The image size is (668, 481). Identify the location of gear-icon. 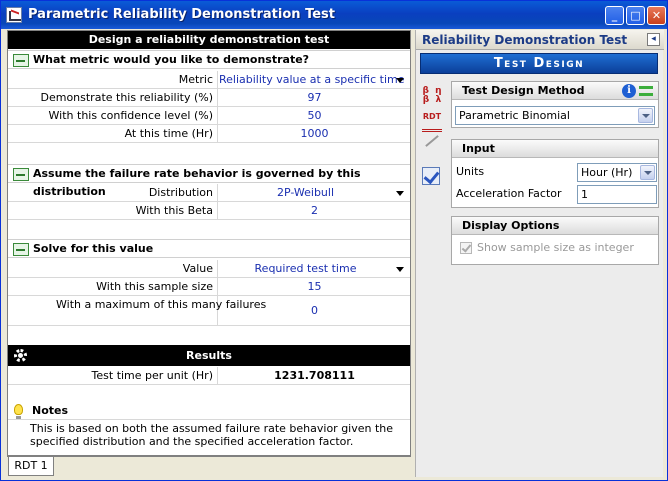
(20, 355).